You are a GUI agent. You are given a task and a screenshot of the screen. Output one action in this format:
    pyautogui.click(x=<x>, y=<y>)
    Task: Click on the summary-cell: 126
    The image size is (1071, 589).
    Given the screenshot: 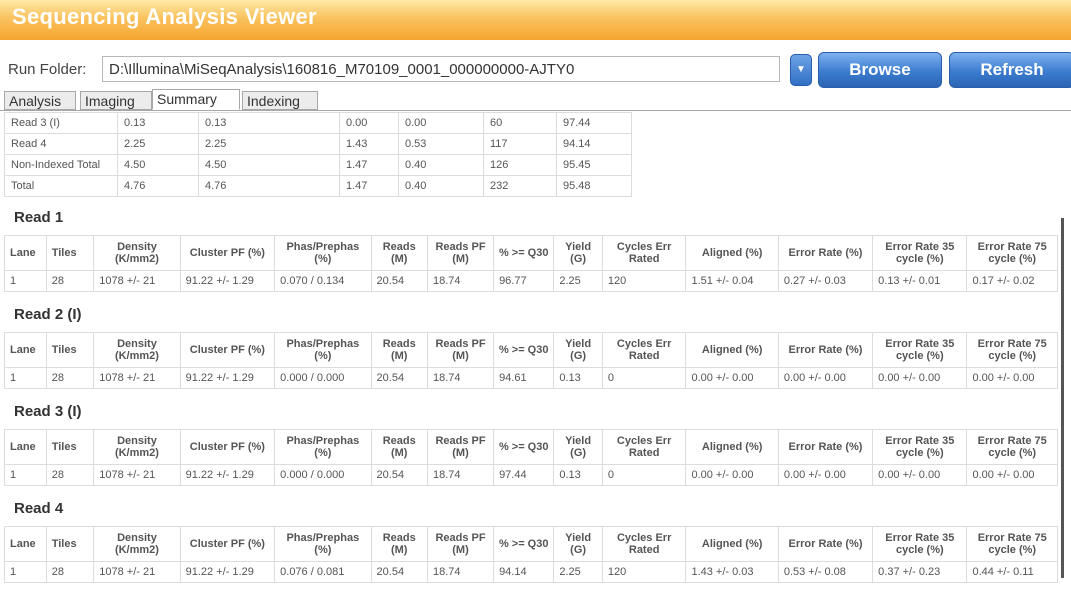 What is the action you would take?
    pyautogui.click(x=520, y=165)
    